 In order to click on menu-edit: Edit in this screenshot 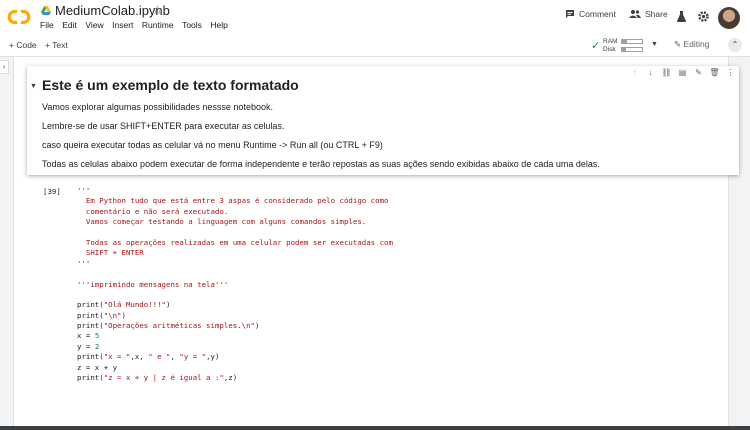, I will do `click(69, 25)`.